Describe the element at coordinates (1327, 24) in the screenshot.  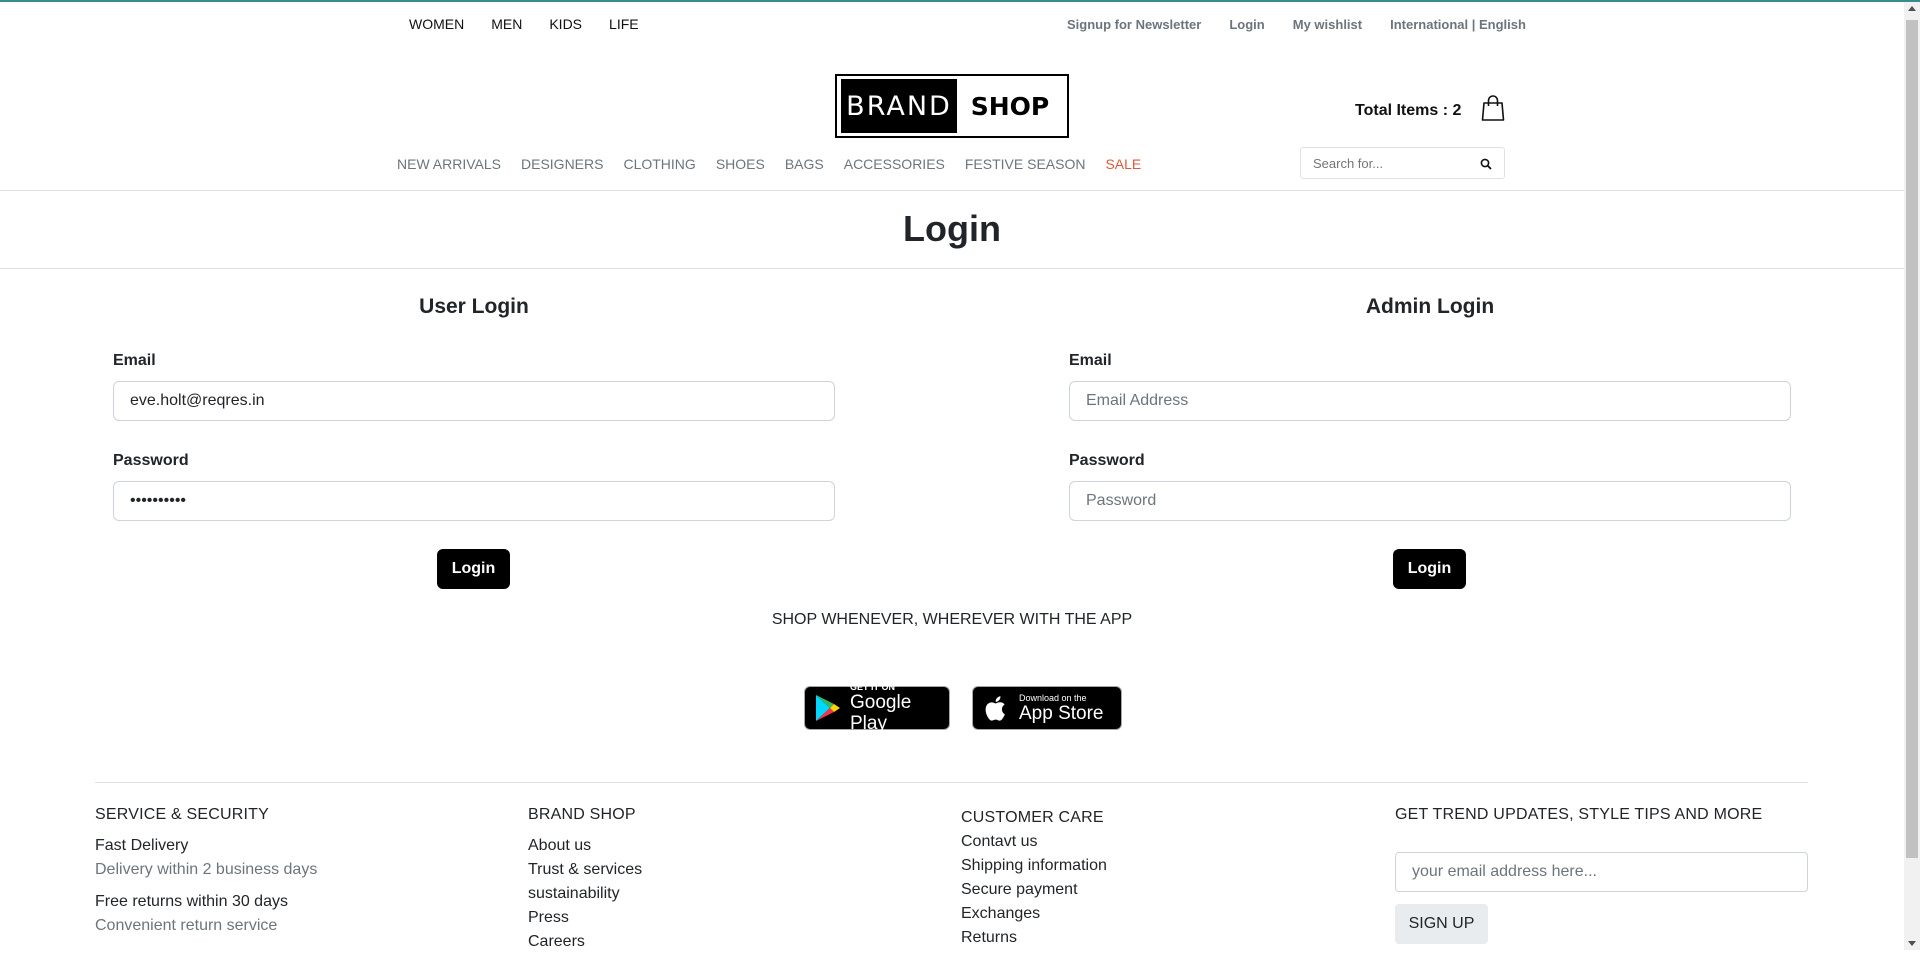
I see `wishlist-link: My wishlist` at that location.